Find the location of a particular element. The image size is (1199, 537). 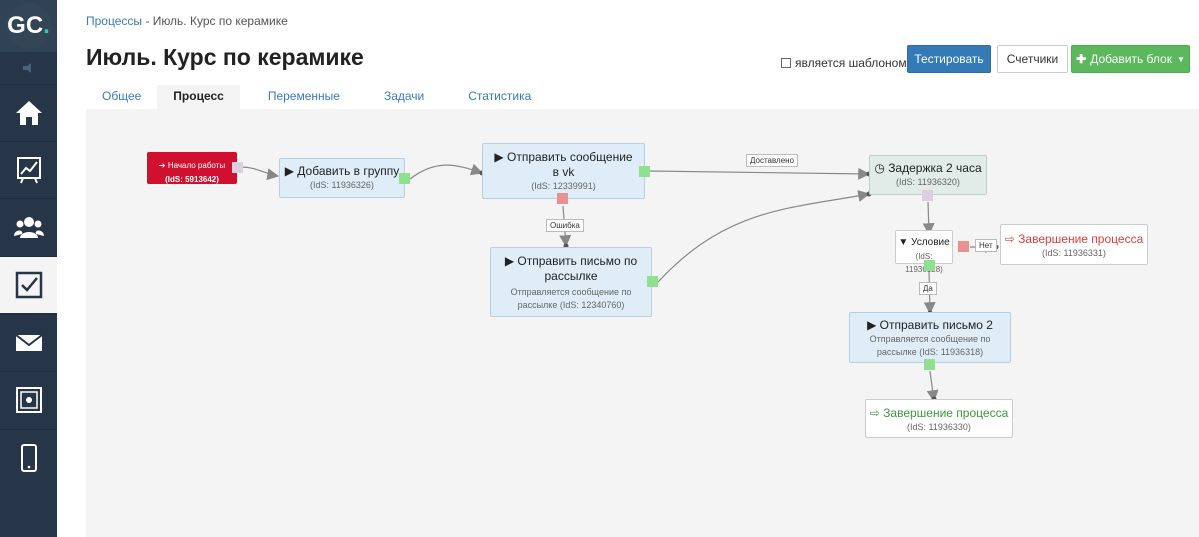

tab-process: Процесс is located at coordinates (198, 97).